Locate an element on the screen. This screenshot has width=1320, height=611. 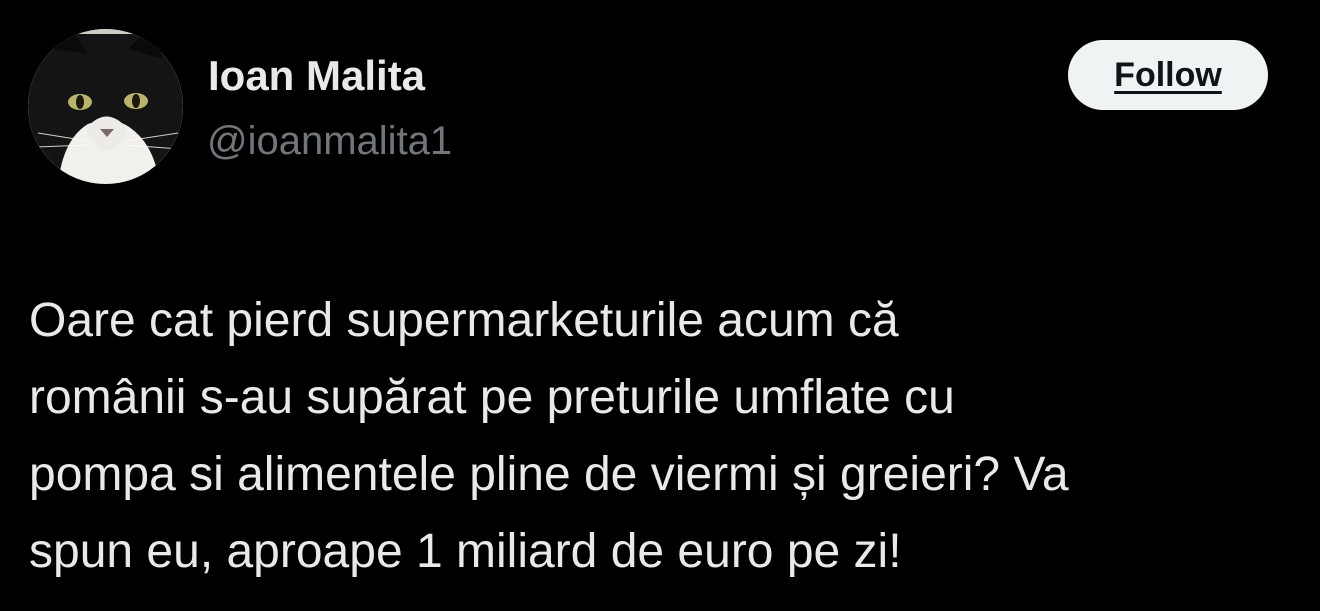
author-display-name: Ioan Malita is located at coordinates (316, 76).